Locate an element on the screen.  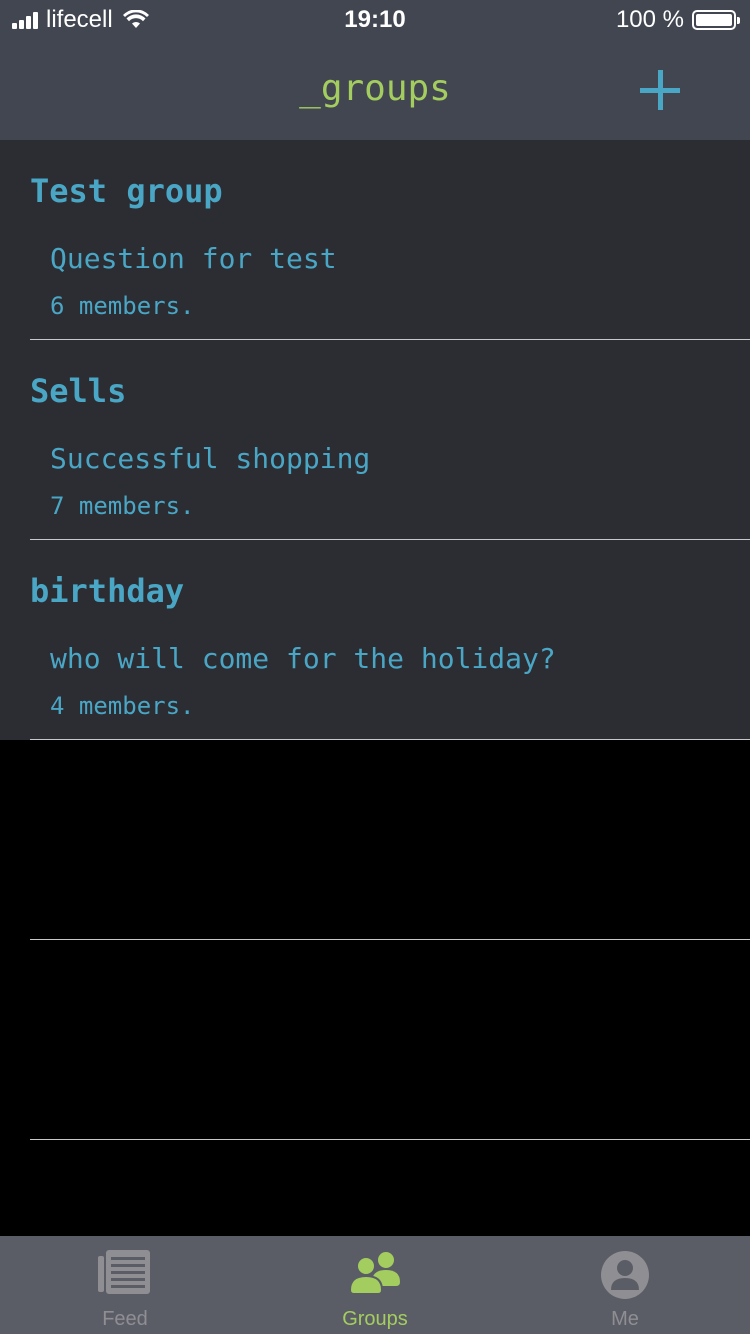
group-members-count: 4 members. is located at coordinates (122, 706).